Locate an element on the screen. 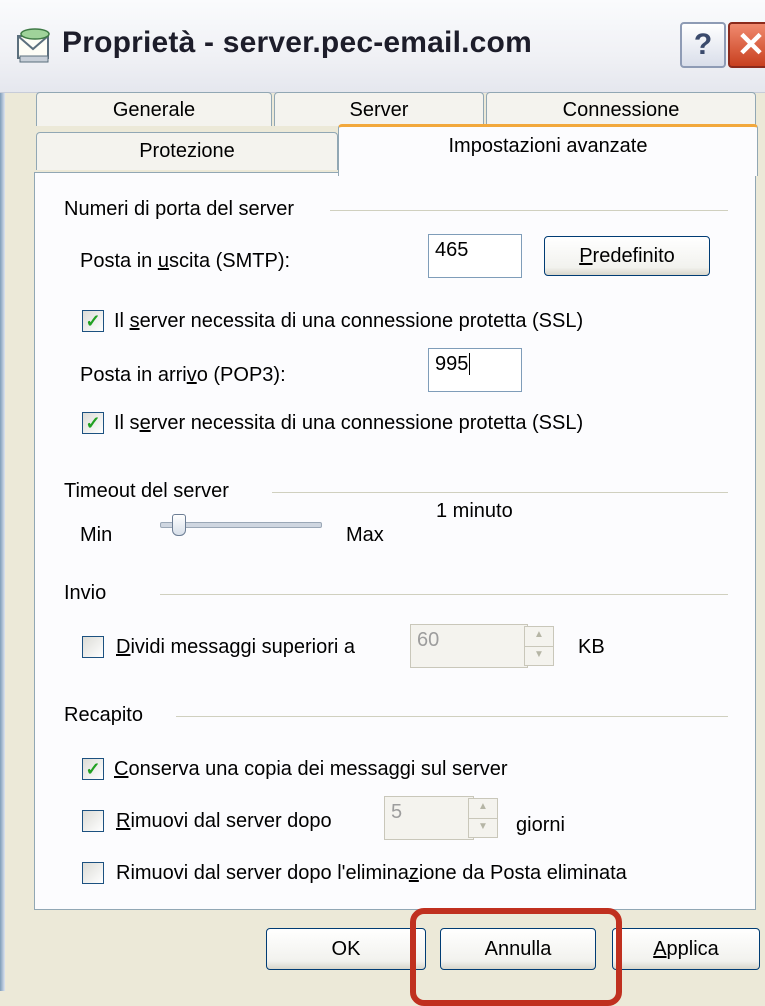 The height and width of the screenshot is (1006, 765). split-messages-checkbox is located at coordinates (93, 647).